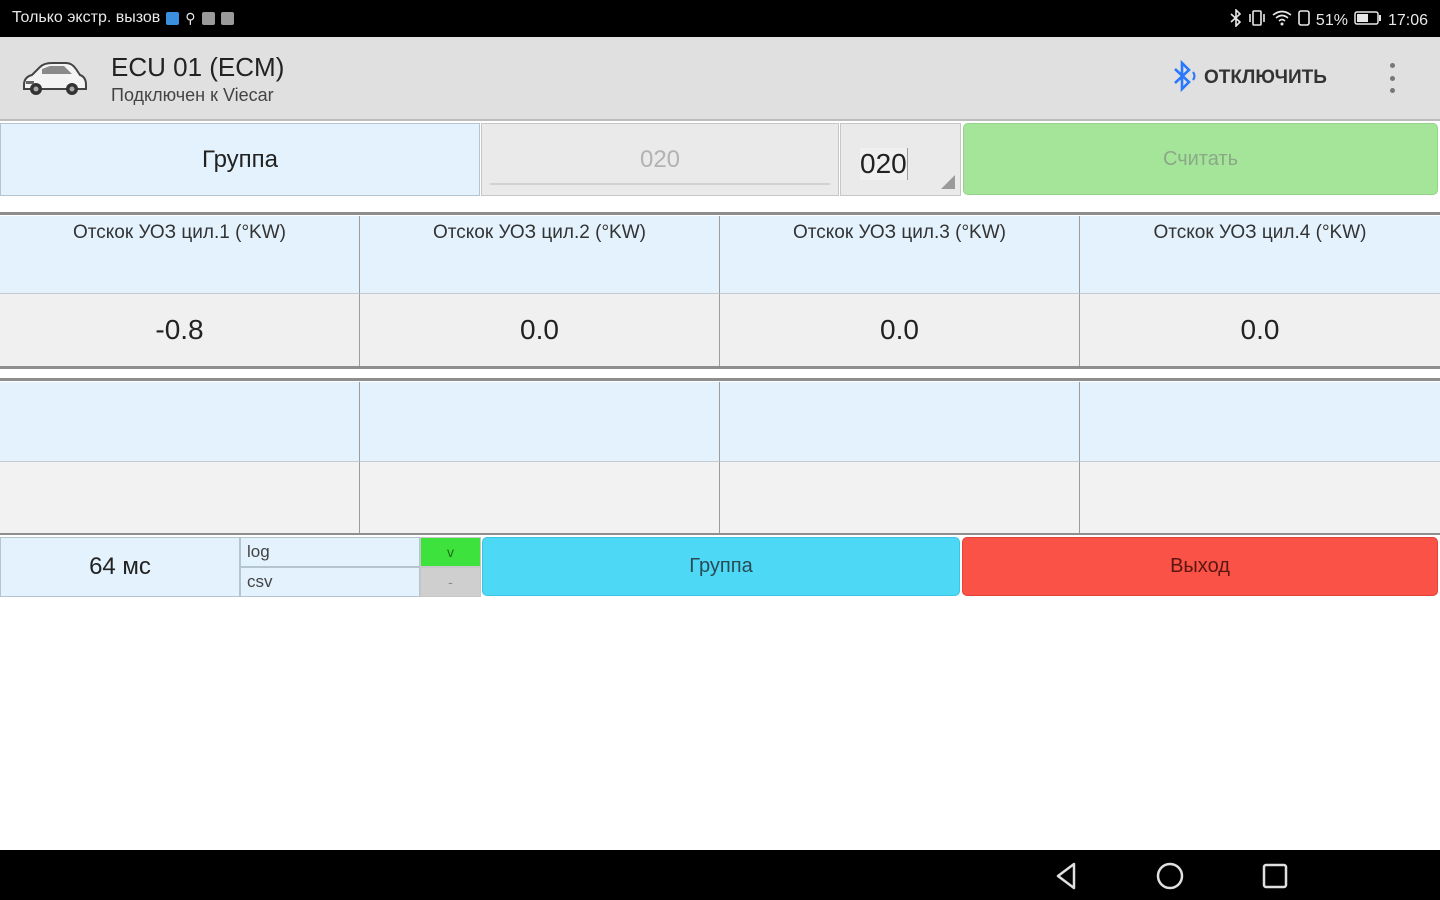  What do you see at coordinates (227, 18) in the screenshot?
I see `mail-icon` at bounding box center [227, 18].